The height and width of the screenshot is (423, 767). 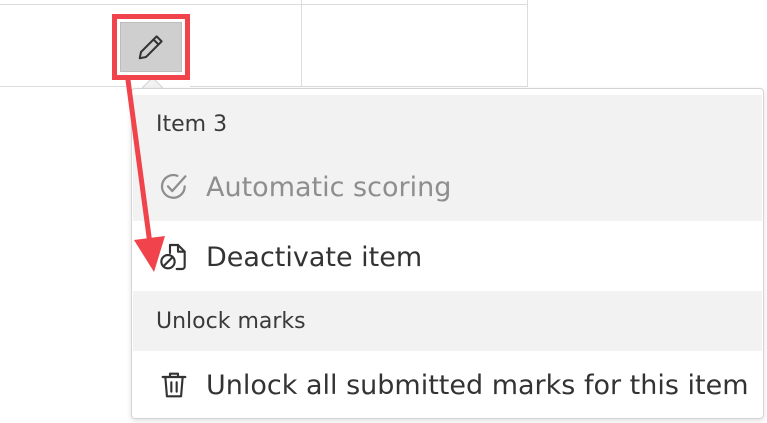 What do you see at coordinates (174, 257) in the screenshot?
I see `document-block-icon` at bounding box center [174, 257].